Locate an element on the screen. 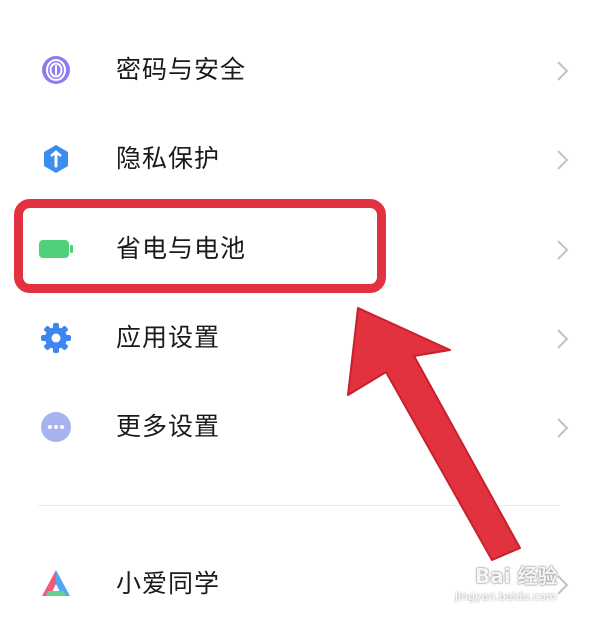  settings-item-label: 密码与安全 is located at coordinates (181, 69).